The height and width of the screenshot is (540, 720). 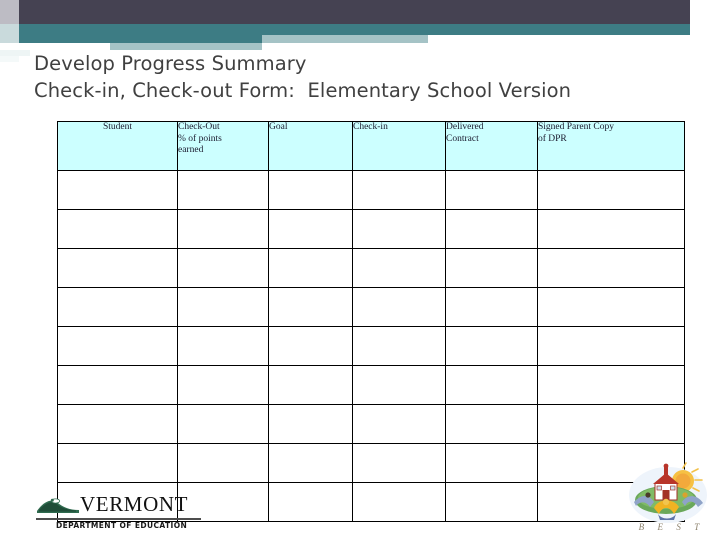 I want to click on table-header-cell-1: Check-Out % of points earned, so click(x=223, y=146).